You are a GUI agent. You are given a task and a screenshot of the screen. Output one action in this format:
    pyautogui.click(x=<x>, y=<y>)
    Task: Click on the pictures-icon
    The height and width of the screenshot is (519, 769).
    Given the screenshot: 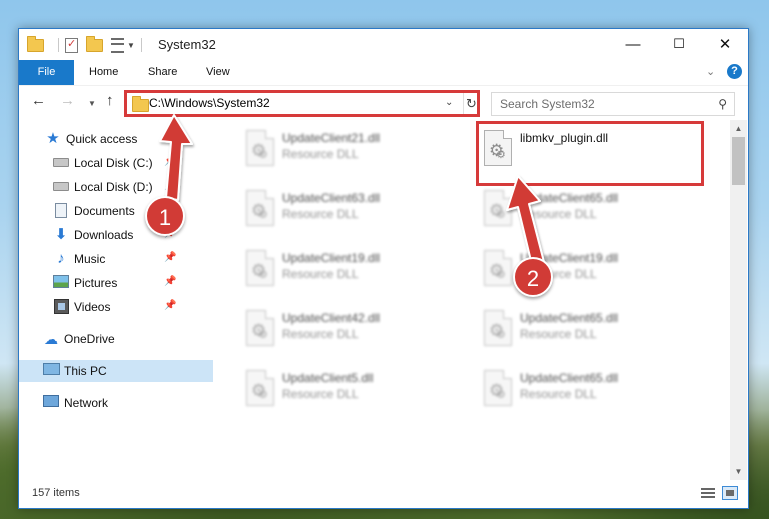 What is the action you would take?
    pyautogui.click(x=61, y=281)
    